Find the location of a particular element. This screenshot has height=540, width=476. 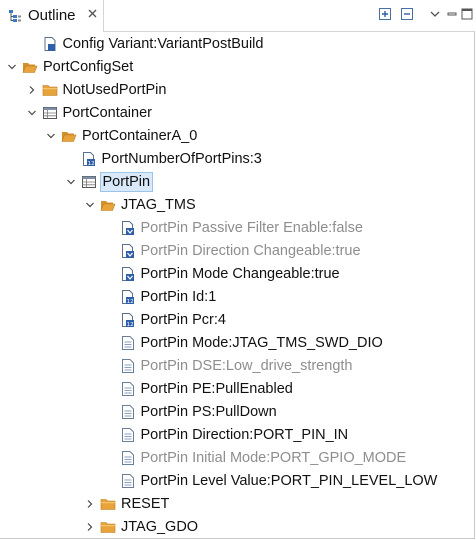

tree-row: JTAG_TMS is located at coordinates (237, 205).